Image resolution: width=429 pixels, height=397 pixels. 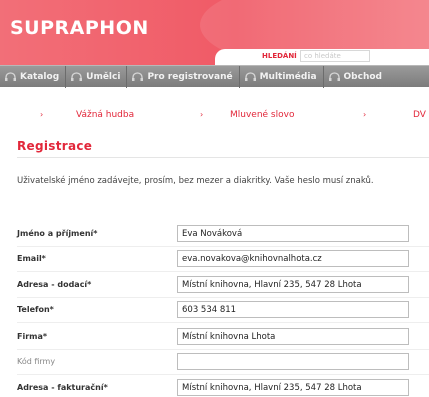 What do you see at coordinates (293, 233) in the screenshot?
I see `name-field: Eva Nováková` at bounding box center [293, 233].